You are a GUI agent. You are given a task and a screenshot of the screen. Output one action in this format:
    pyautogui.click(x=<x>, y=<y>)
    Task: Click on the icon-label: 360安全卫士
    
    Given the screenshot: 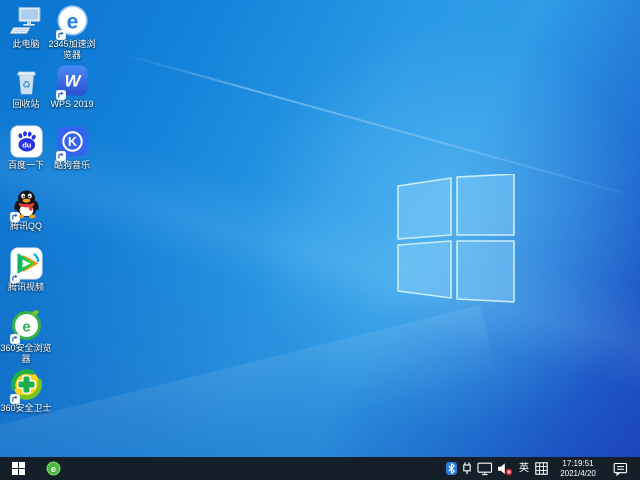 What is the action you would take?
    pyautogui.click(x=26, y=408)
    